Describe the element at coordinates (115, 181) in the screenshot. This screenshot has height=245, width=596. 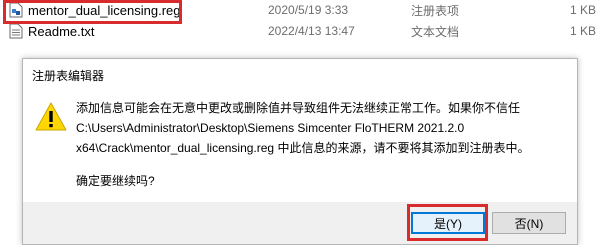
I see `confirm-question: 确定要继续吗?` at that location.